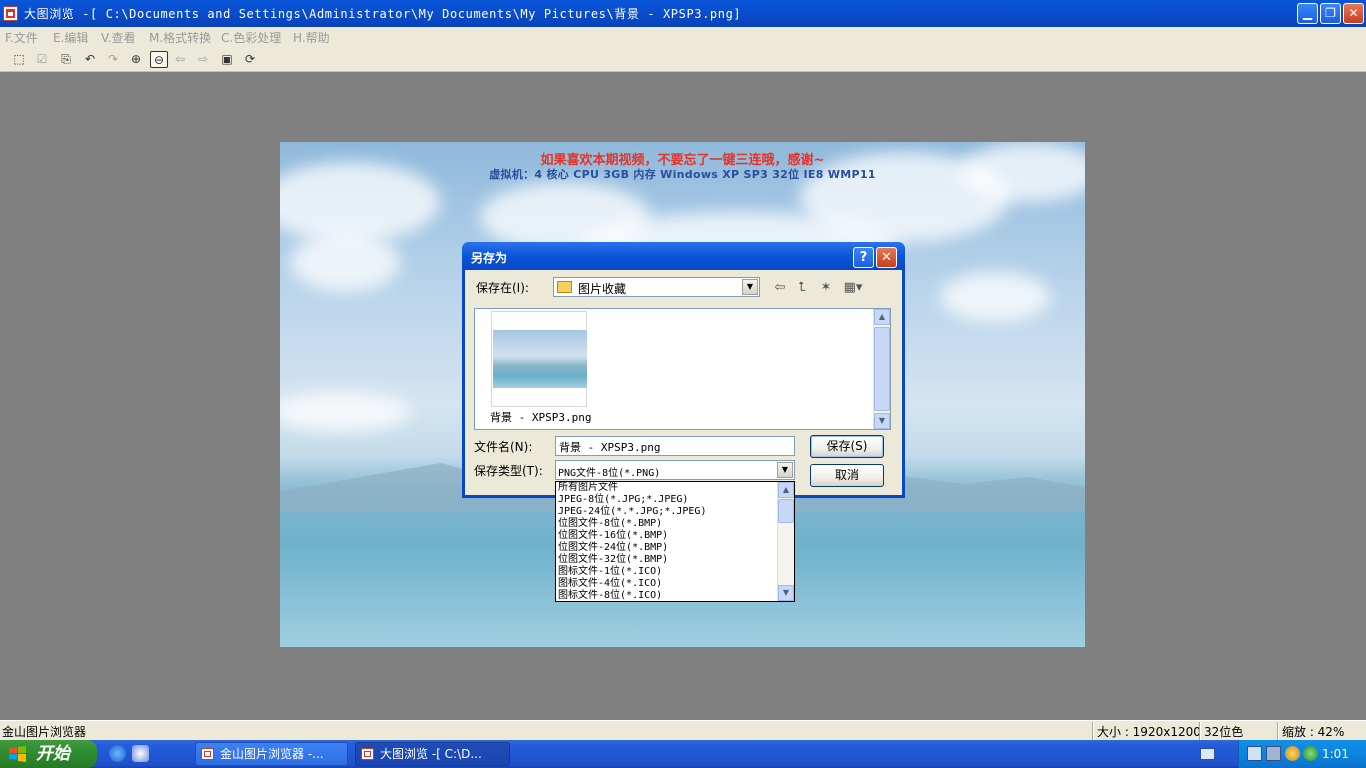 The image size is (1366, 768). What do you see at coordinates (489, 258) in the screenshot?
I see `dialog-title: 另存为` at bounding box center [489, 258].